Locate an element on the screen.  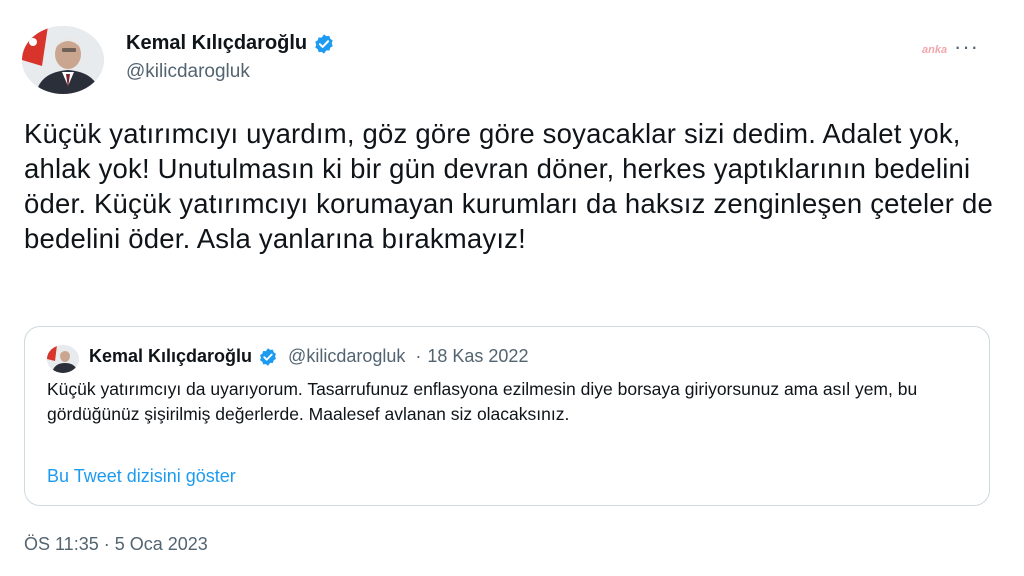
author-handle: @kilicdarogluk is located at coordinates (230, 72).